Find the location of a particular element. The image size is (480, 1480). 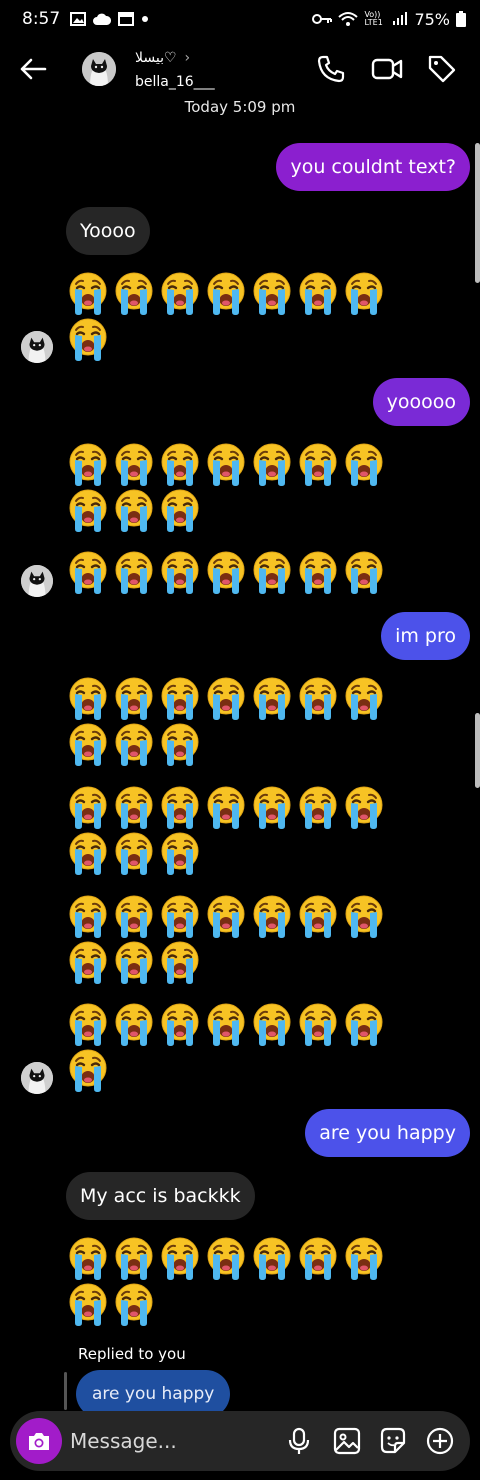

message-outgoing: im pro is located at coordinates (425, 636).